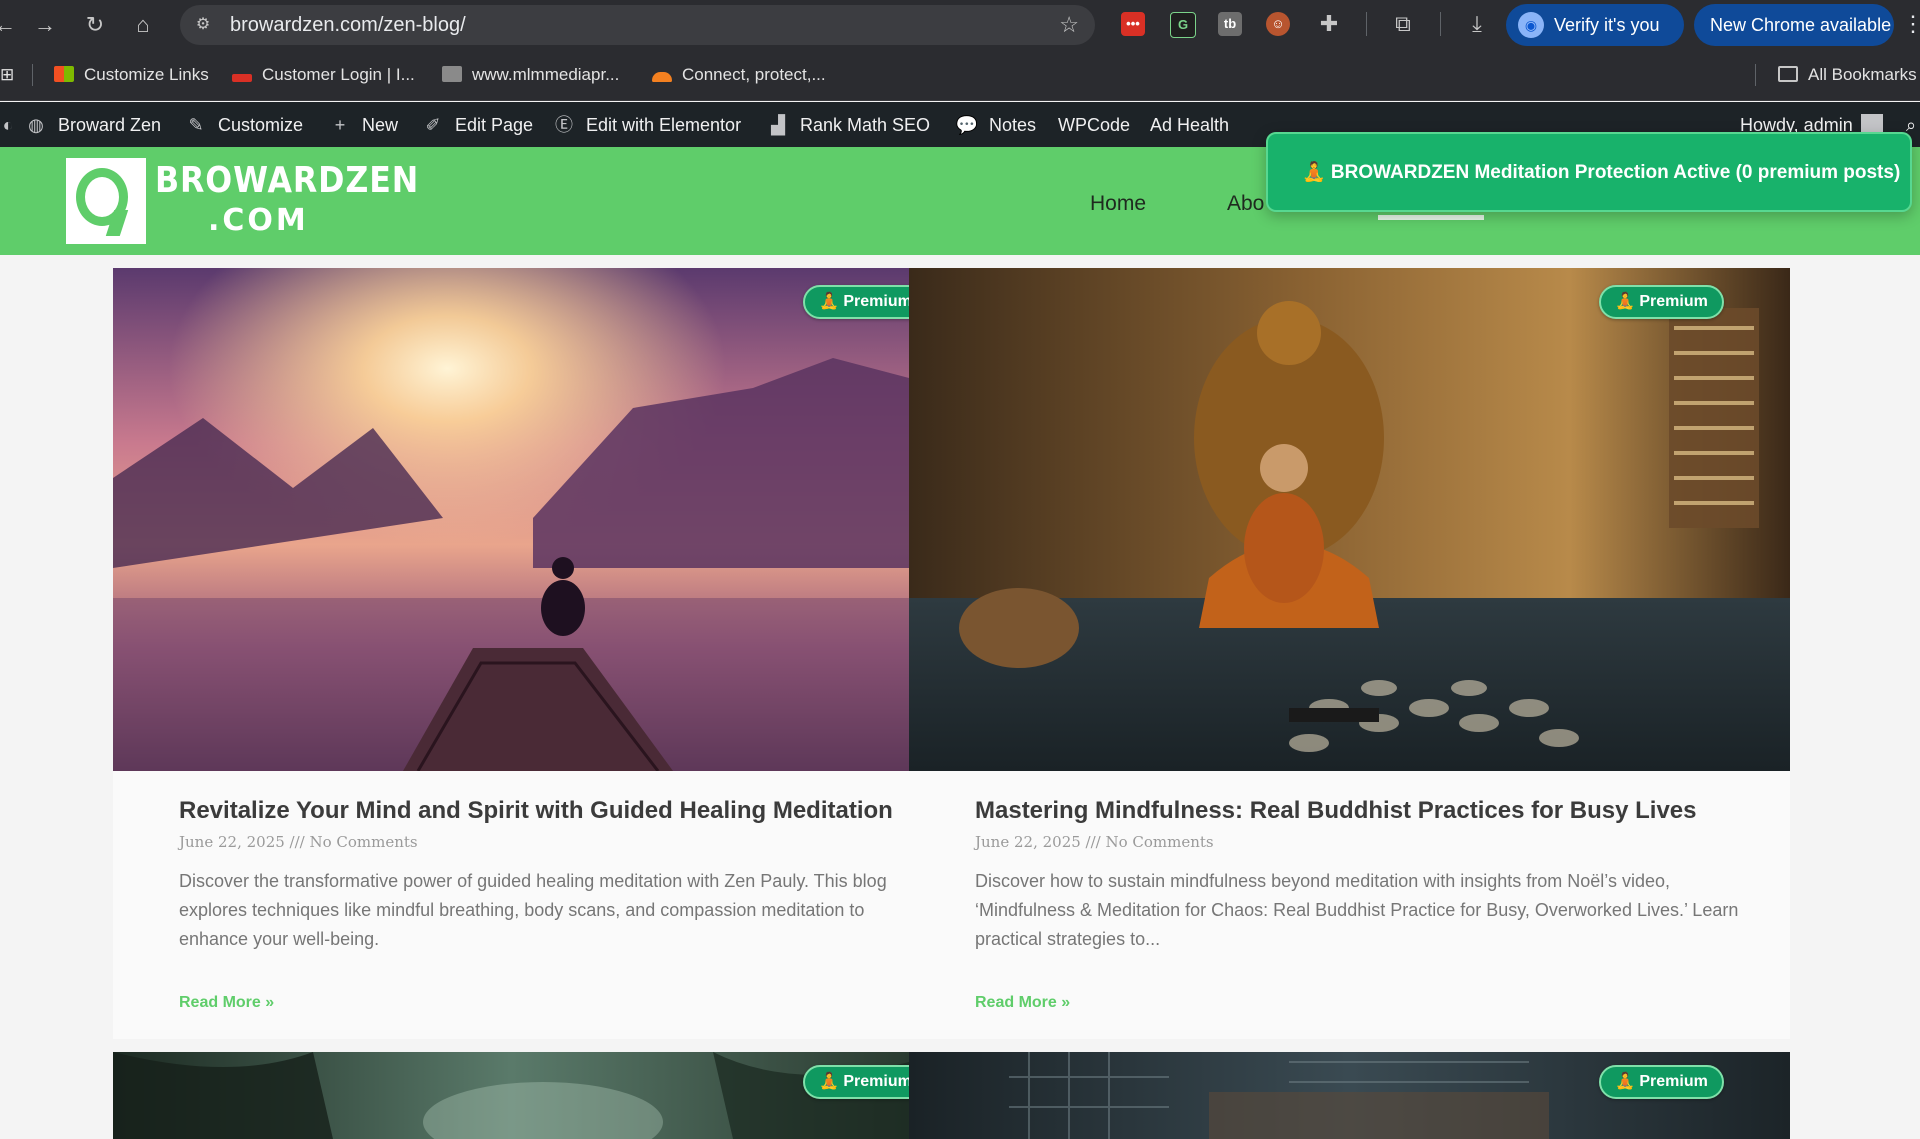  Describe the element at coordinates (1911, 24) in the screenshot. I see `menu-kebab-icon: ⋮` at that location.